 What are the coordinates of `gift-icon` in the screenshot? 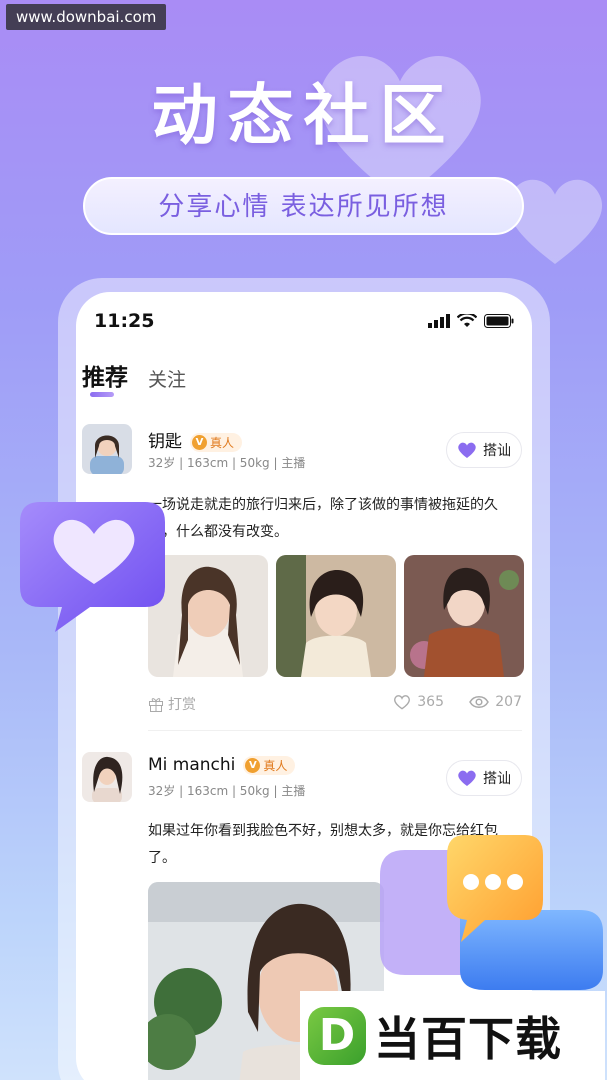 It's located at (156, 705).